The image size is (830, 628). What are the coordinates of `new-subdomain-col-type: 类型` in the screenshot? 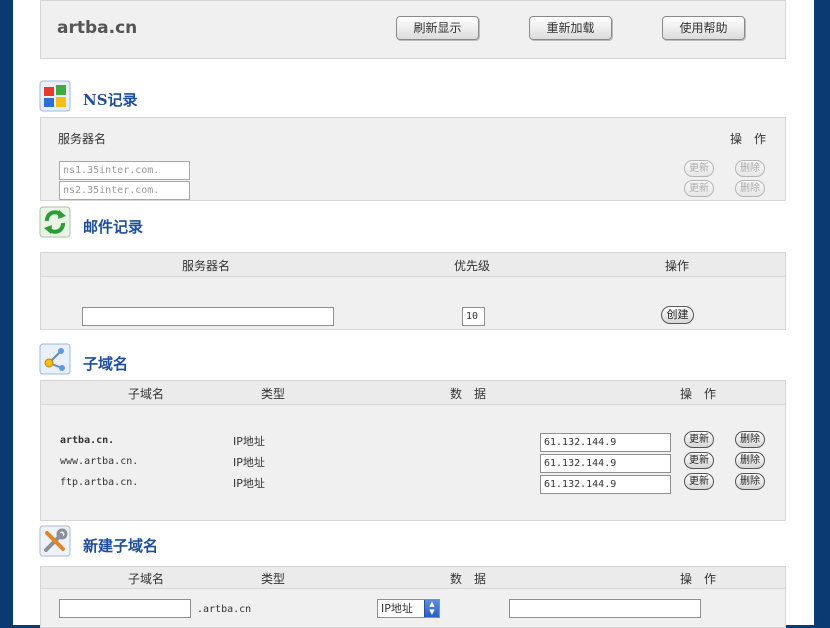 It's located at (273, 579).